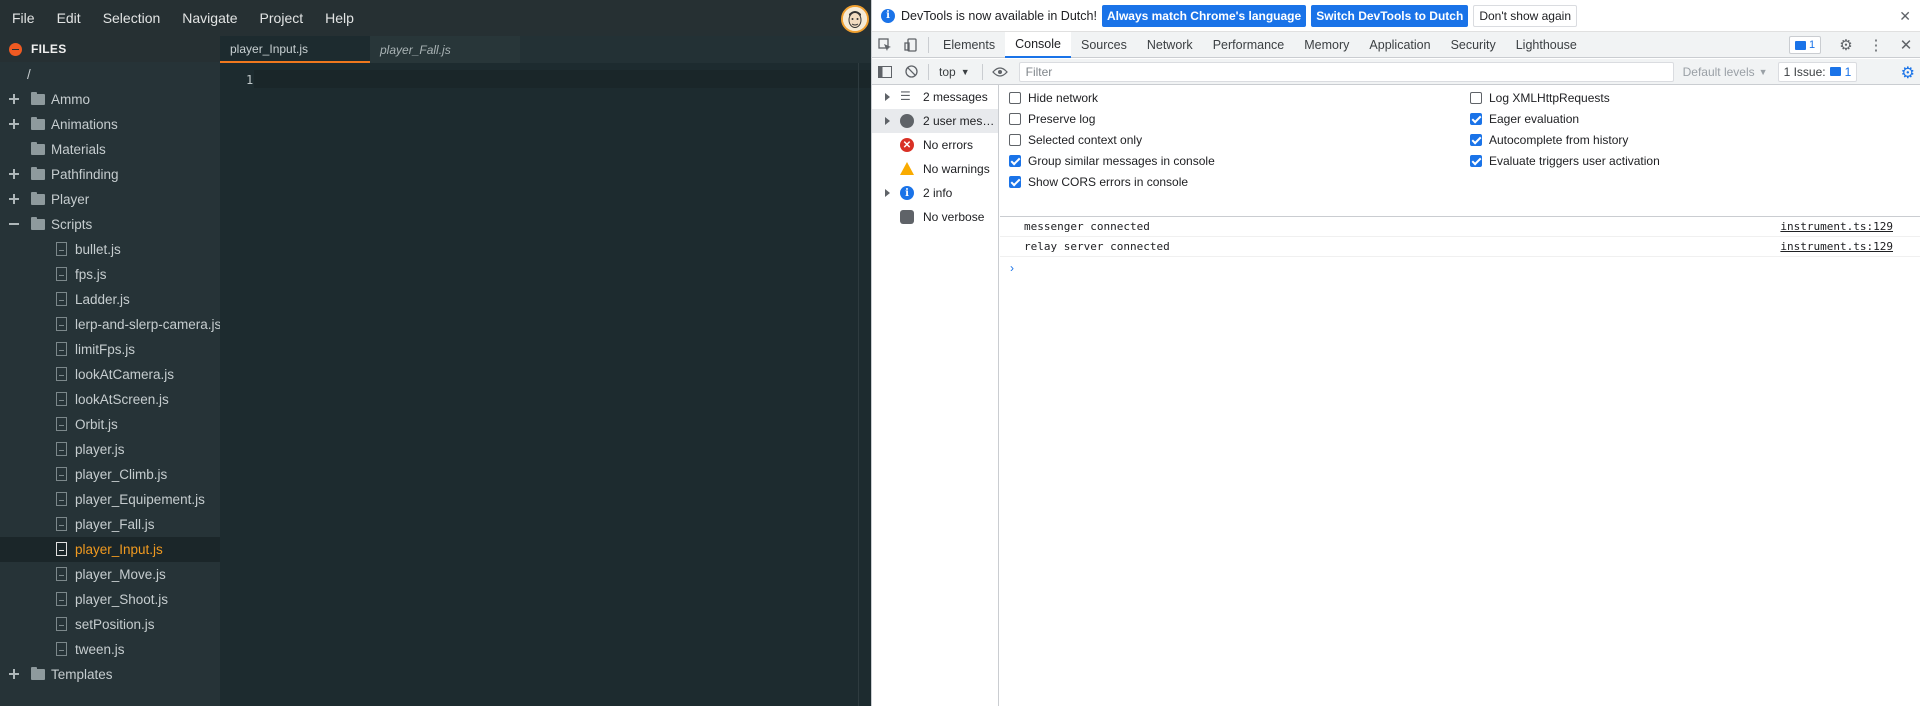 Image resolution: width=1920 pixels, height=706 pixels. What do you see at coordinates (969, 45) in the screenshot?
I see `tab-elements: Elements` at bounding box center [969, 45].